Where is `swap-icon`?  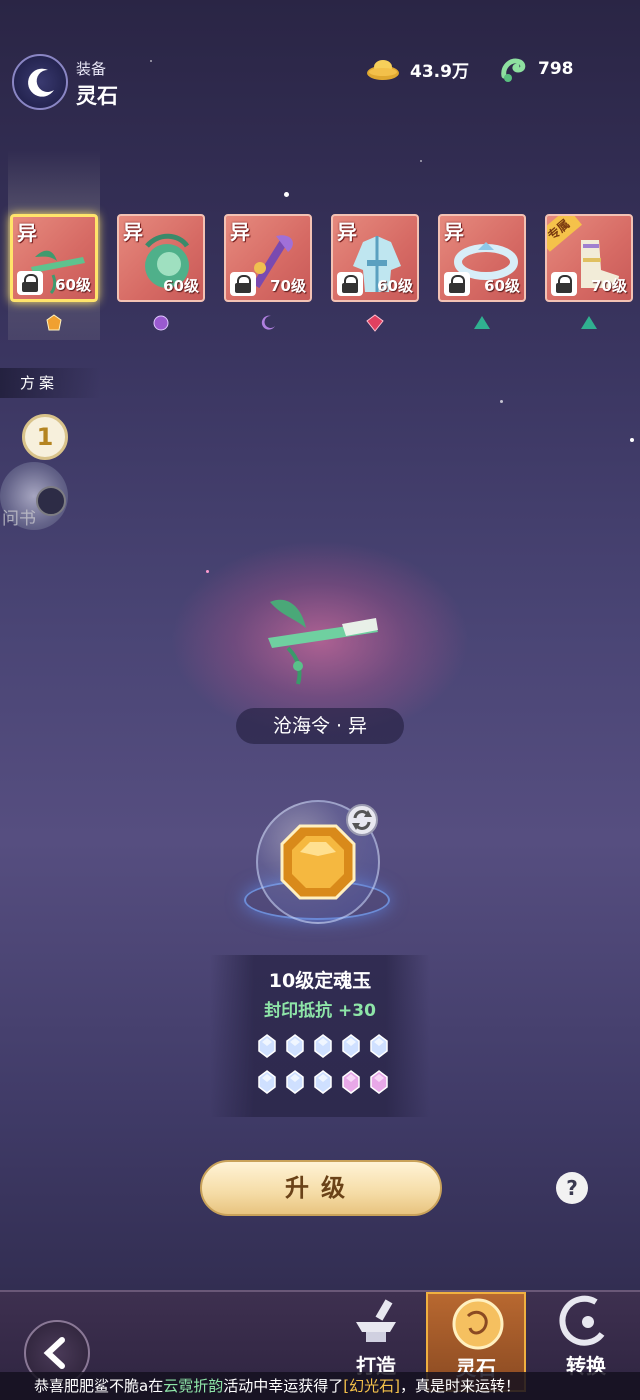 swap-icon is located at coordinates (362, 820).